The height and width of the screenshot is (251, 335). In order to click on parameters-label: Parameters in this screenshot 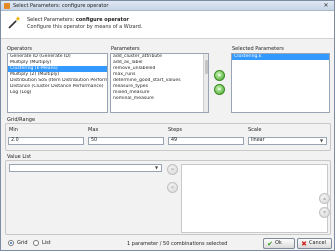, I will do `click(125, 49)`.